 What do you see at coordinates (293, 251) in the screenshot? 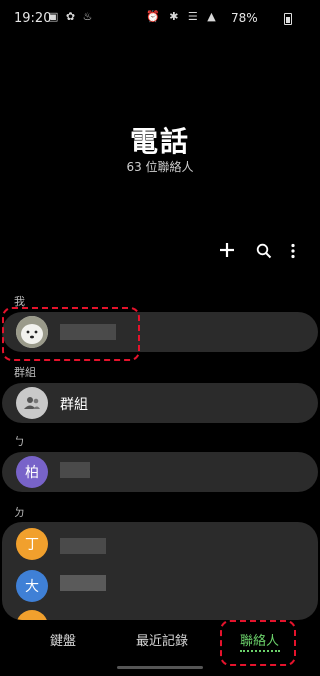
I see `more-vertical-icon` at bounding box center [293, 251].